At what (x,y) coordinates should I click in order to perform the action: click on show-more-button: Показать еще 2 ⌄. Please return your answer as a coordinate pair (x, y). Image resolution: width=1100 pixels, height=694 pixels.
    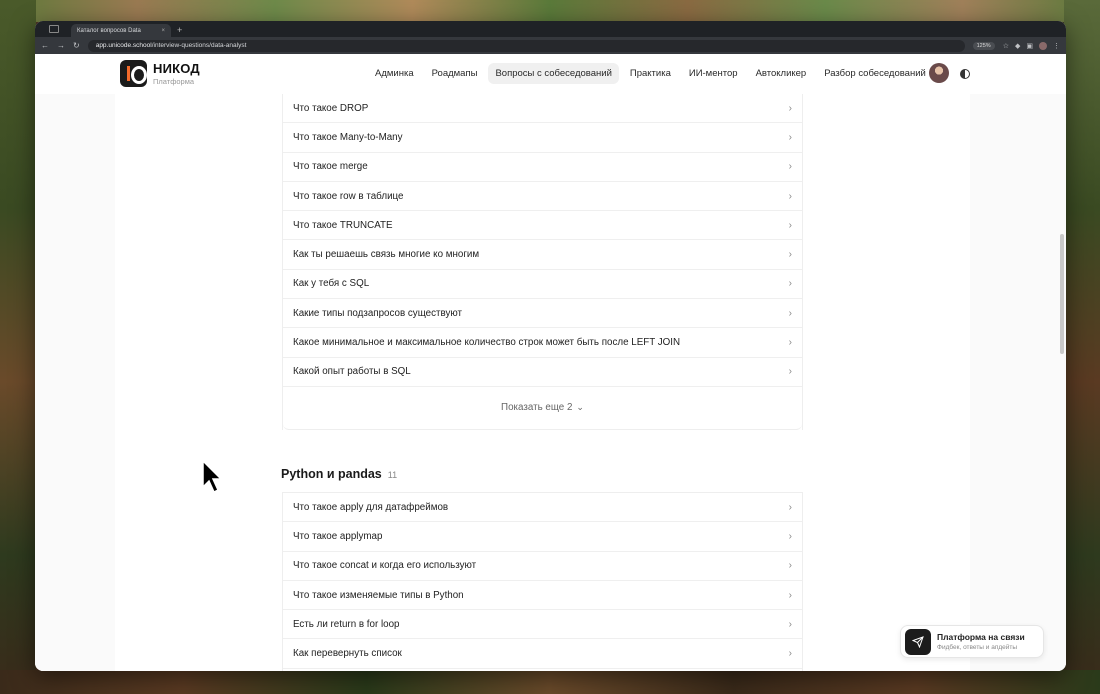
    Looking at the image, I should click on (542, 408).